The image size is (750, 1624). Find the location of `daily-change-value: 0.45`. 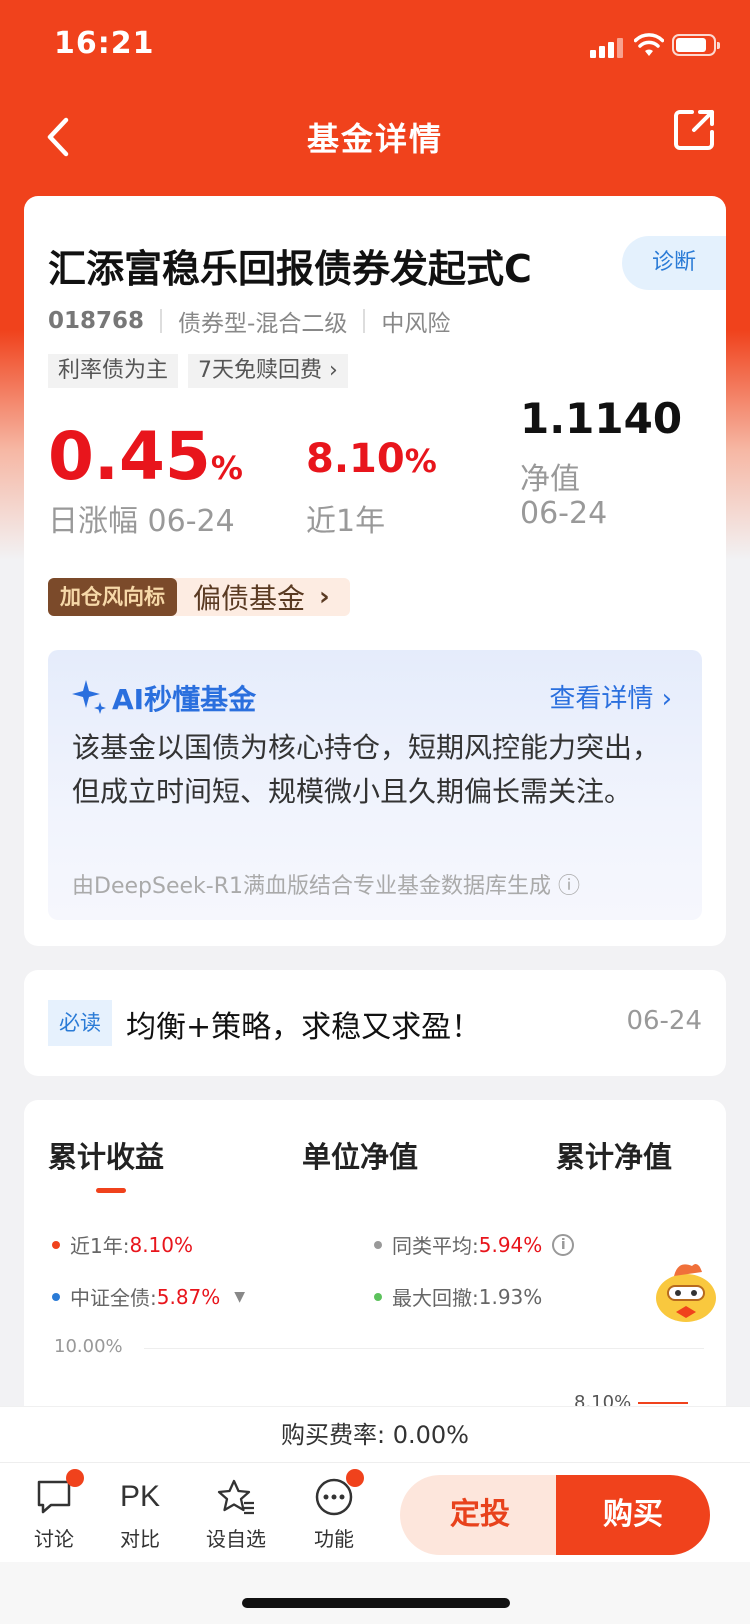

daily-change-value: 0.45 is located at coordinates (129, 456).